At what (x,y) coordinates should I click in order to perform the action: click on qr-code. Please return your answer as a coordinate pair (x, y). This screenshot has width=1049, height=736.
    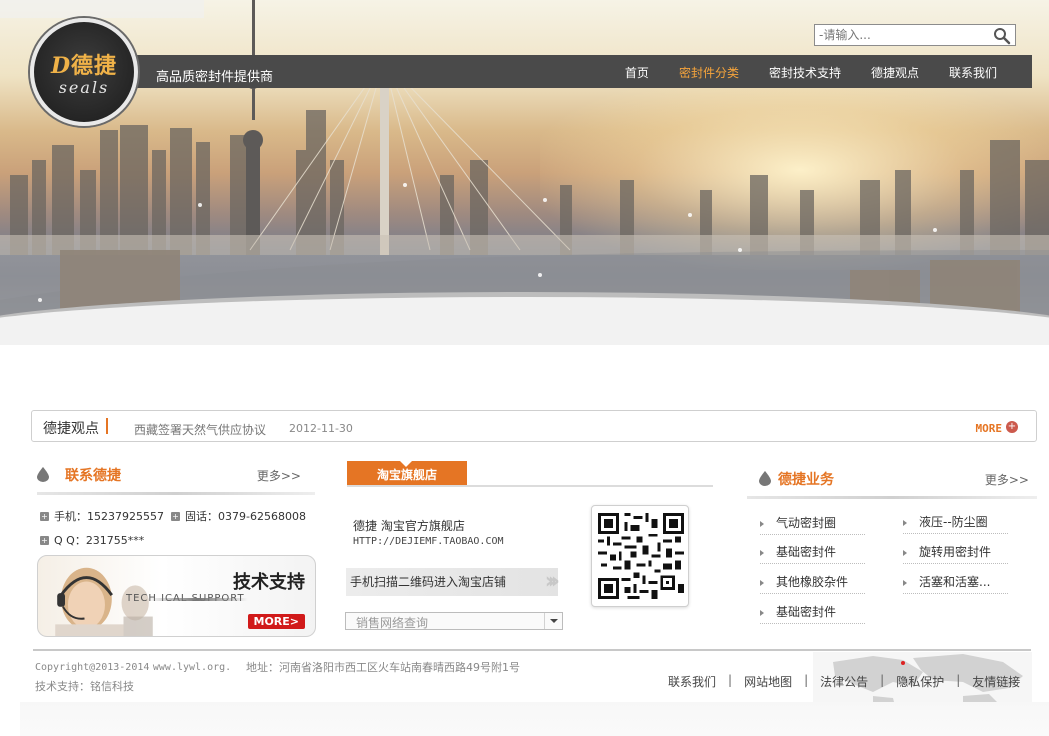
    Looking at the image, I should click on (640, 556).